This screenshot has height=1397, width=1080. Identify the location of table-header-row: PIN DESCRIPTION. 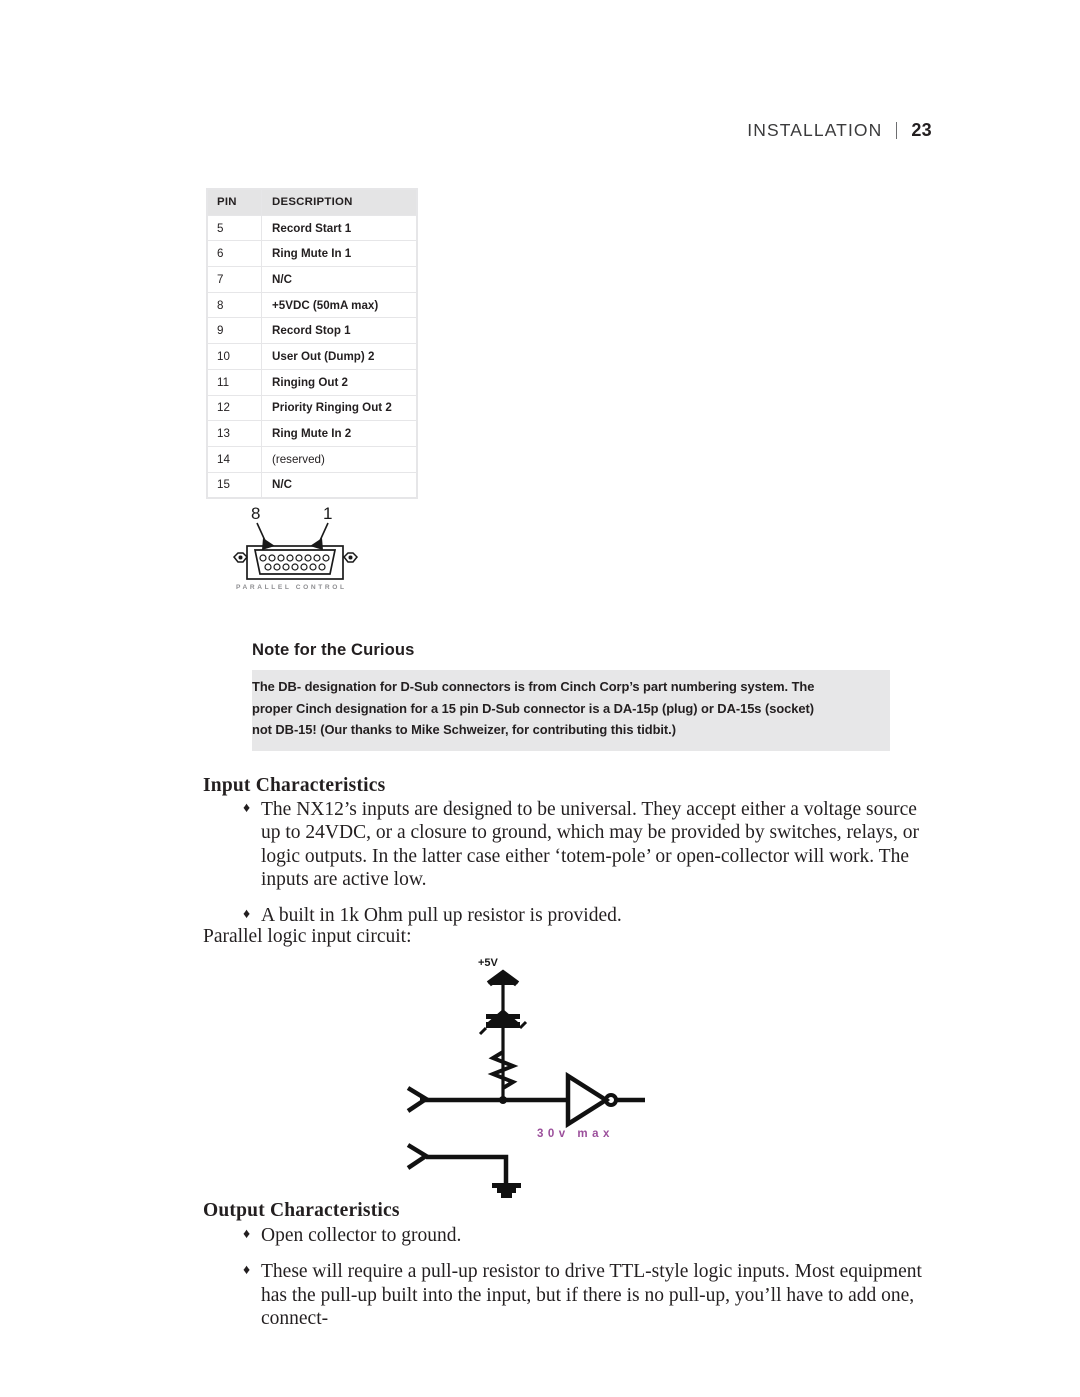
(312, 202).